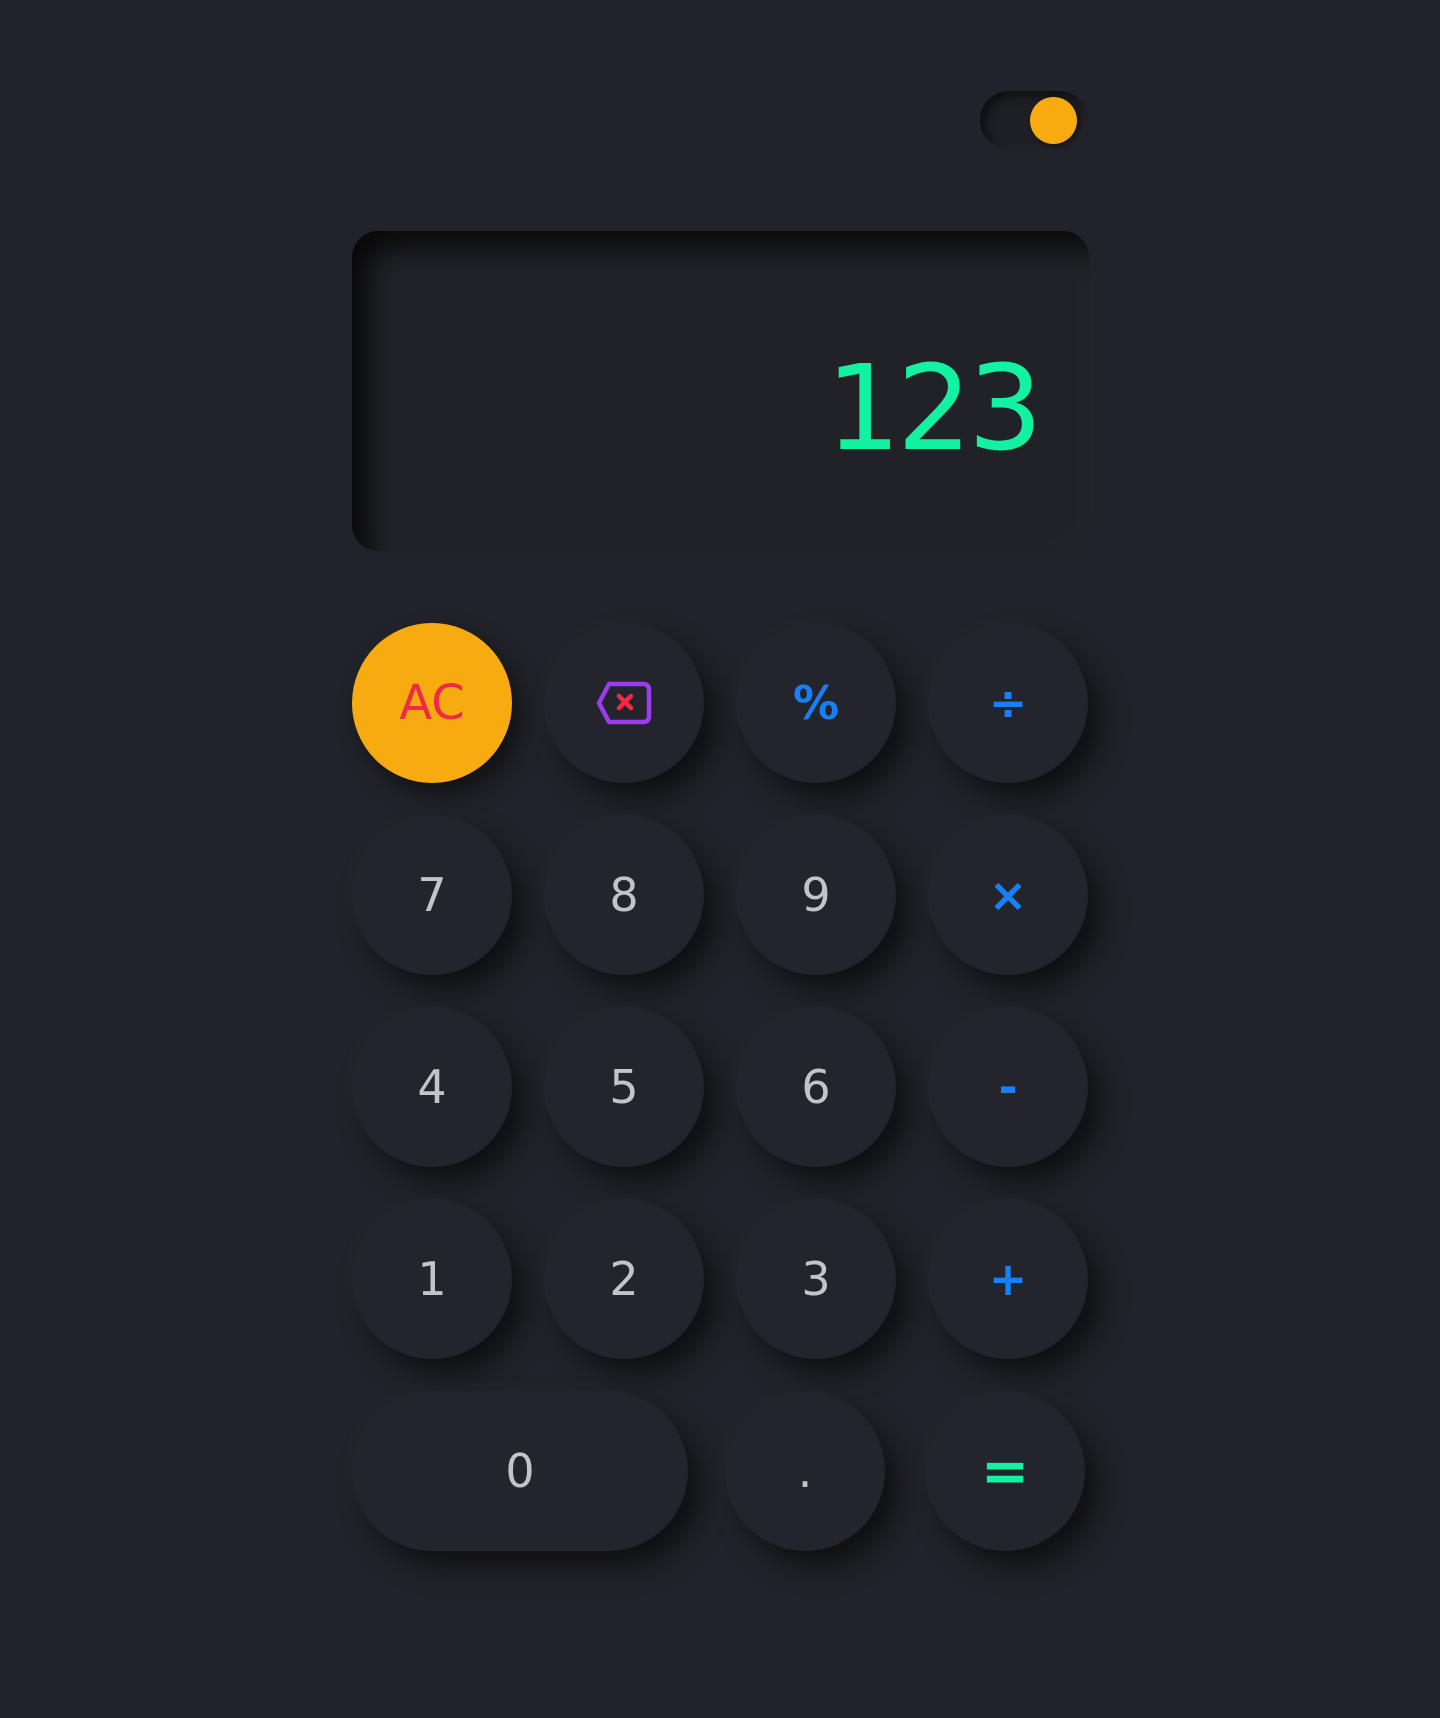 This screenshot has height=1718, width=1440. I want to click on divide-label: ÷, so click(1008, 703).